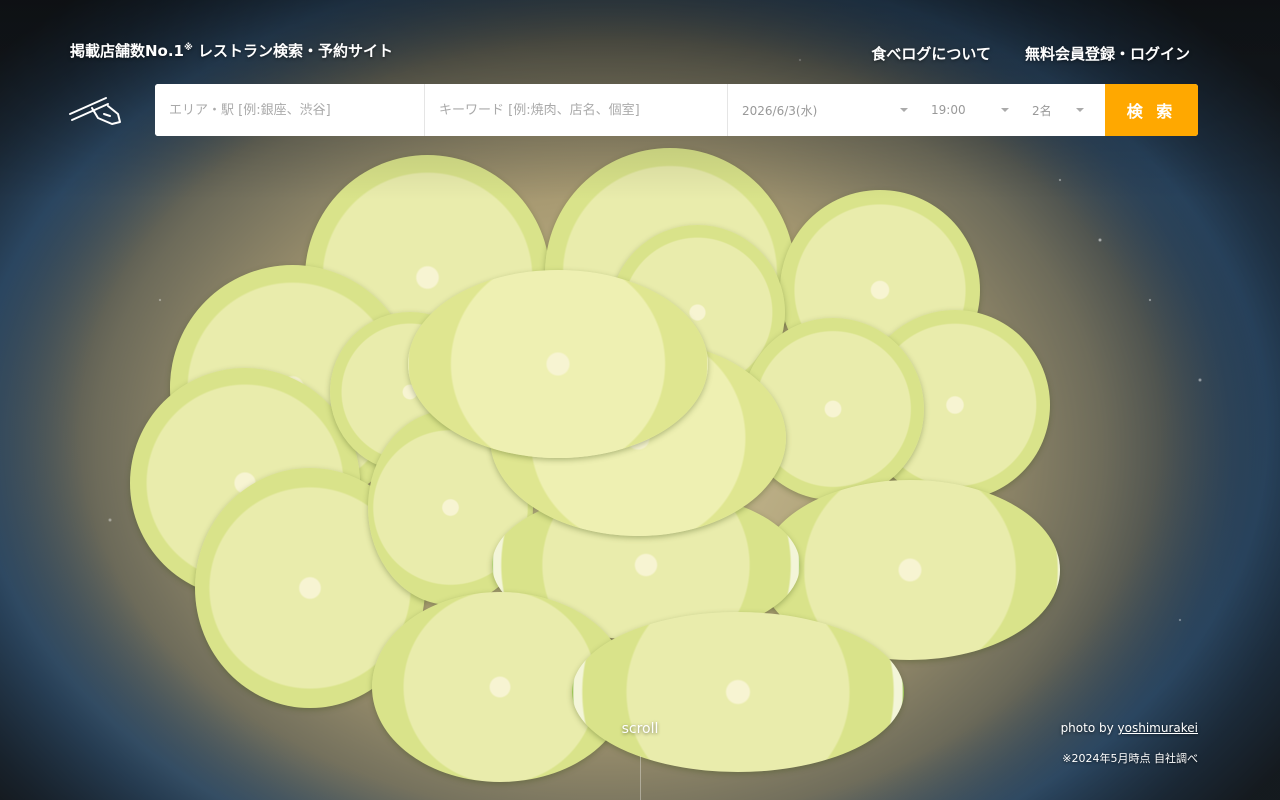 The height and width of the screenshot is (800, 1280). I want to click on photo-credit: photo by yoshimurakei, so click(1129, 728).